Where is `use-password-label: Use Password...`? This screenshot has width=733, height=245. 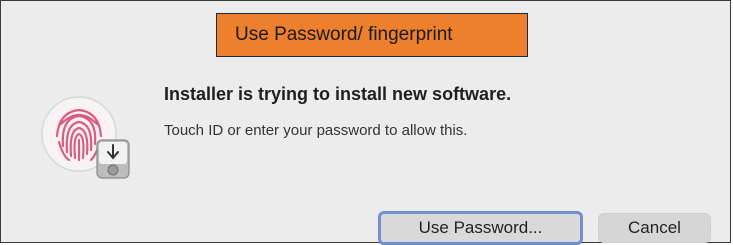 use-password-label: Use Password... is located at coordinates (480, 227).